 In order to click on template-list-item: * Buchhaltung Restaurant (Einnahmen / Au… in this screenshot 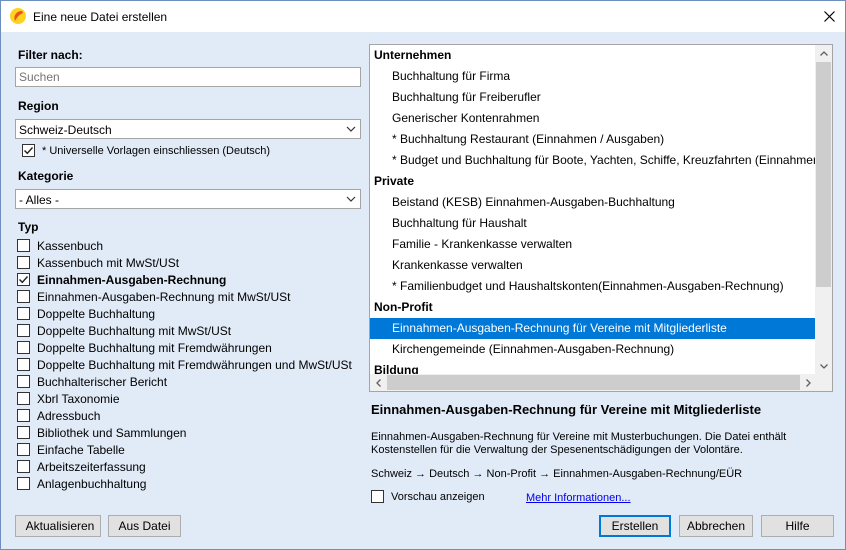, I will do `click(593, 139)`.